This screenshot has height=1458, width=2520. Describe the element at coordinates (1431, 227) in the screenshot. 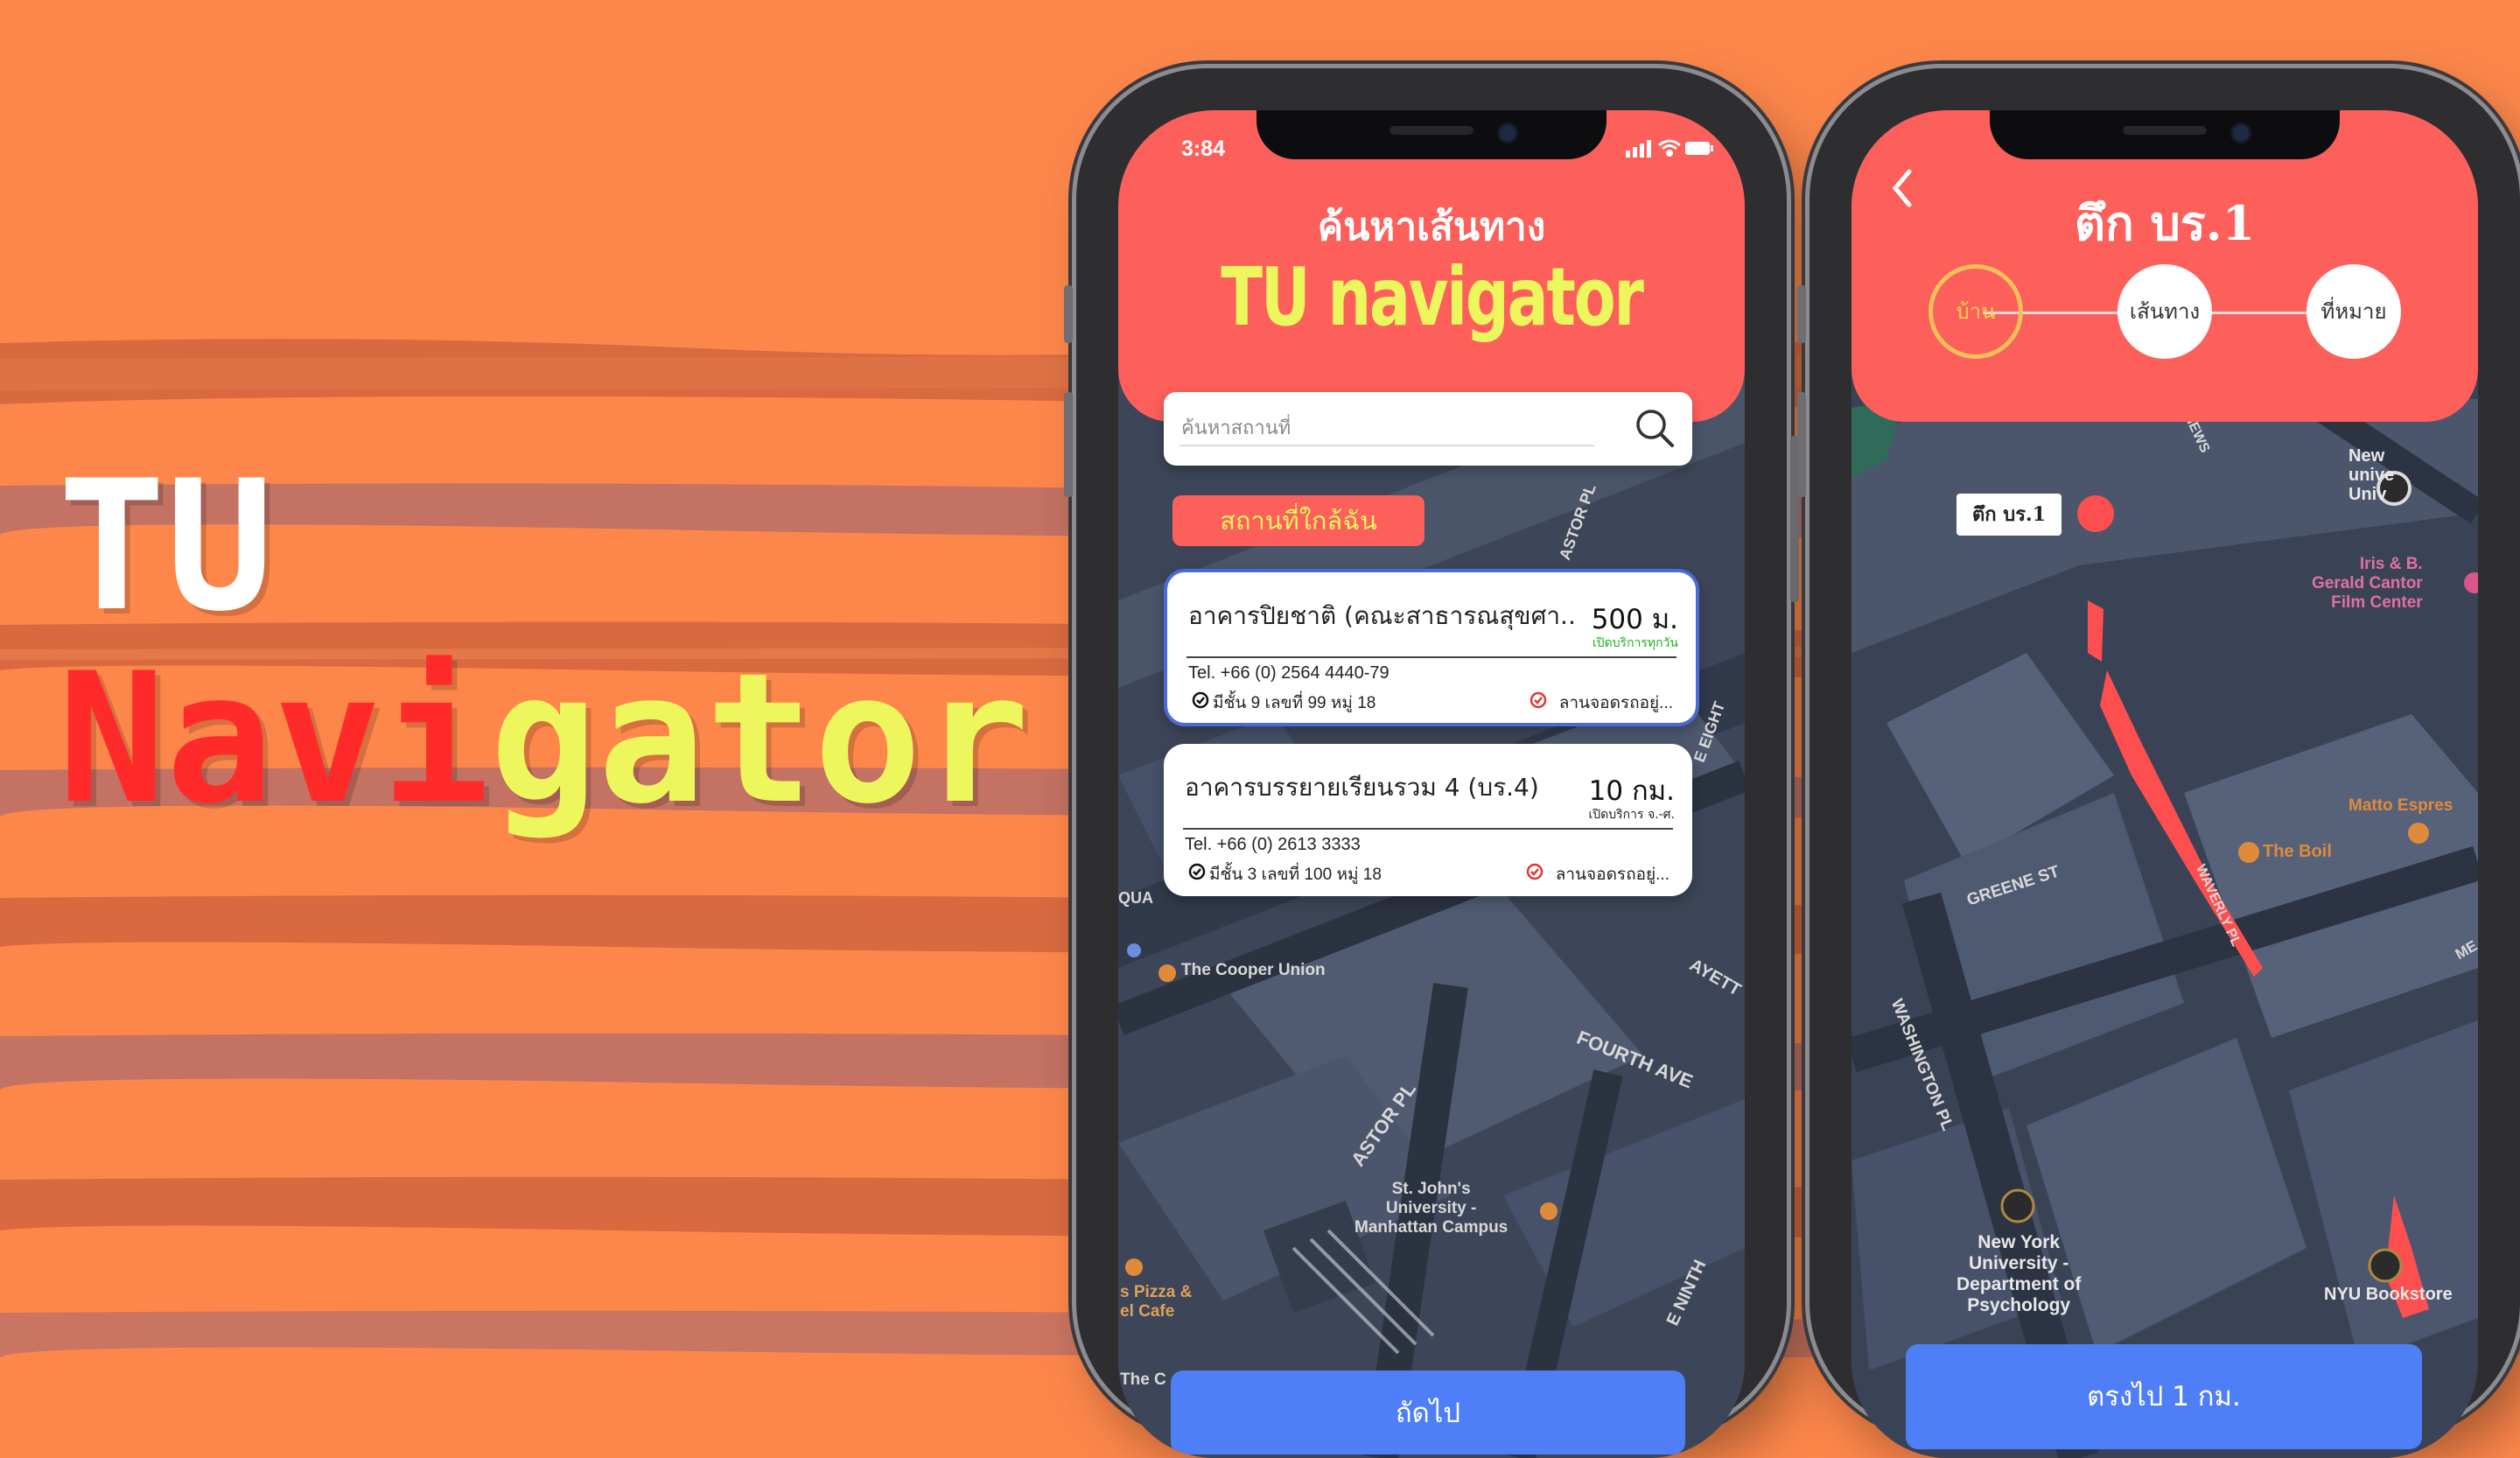

I see `header-subtitle: ค้นหาเส้นทาง` at that location.